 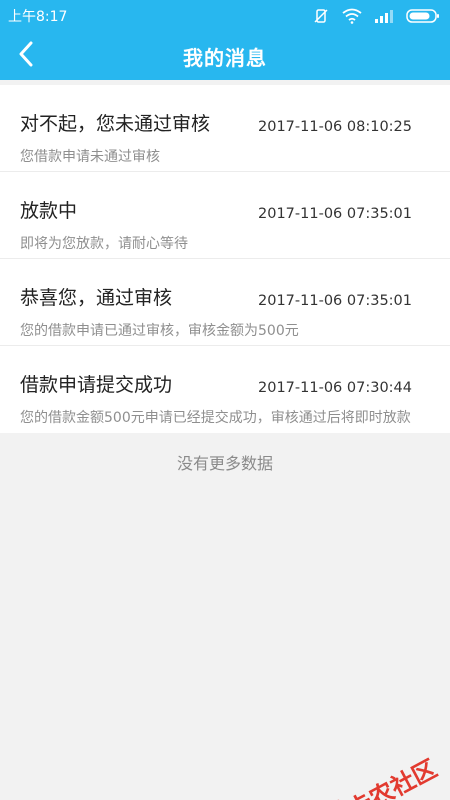 I want to click on status-time: 上午8:17, so click(x=38, y=17).